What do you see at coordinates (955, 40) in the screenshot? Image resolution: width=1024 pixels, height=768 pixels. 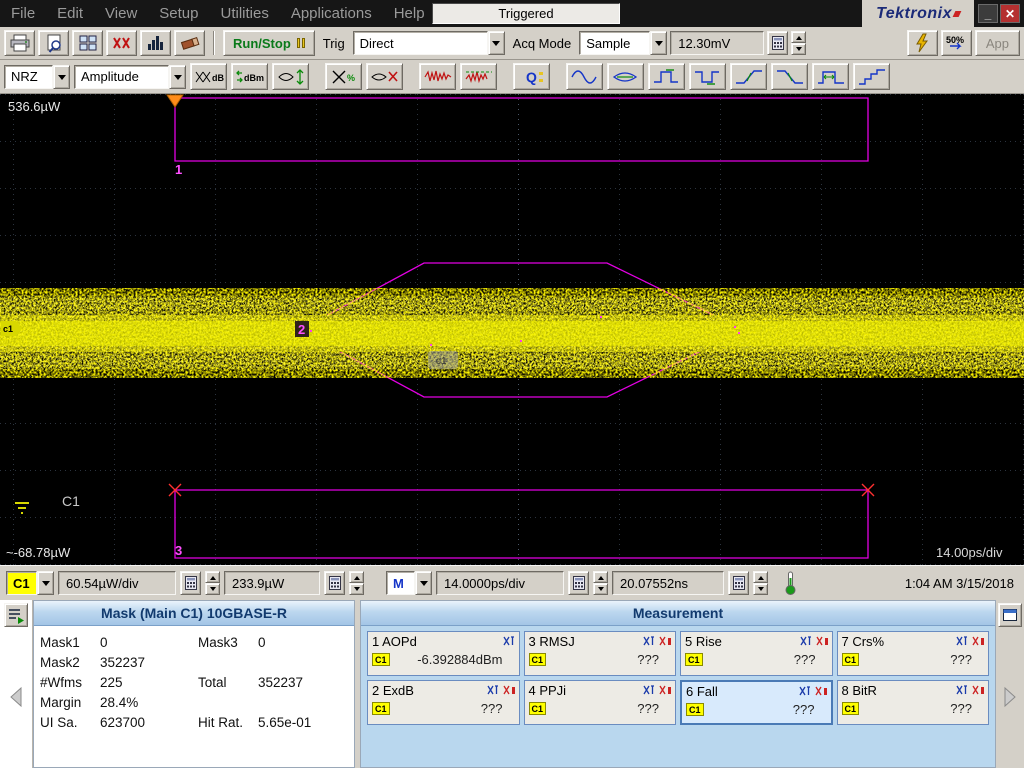 I see `svg-text: 50%` at bounding box center [955, 40].